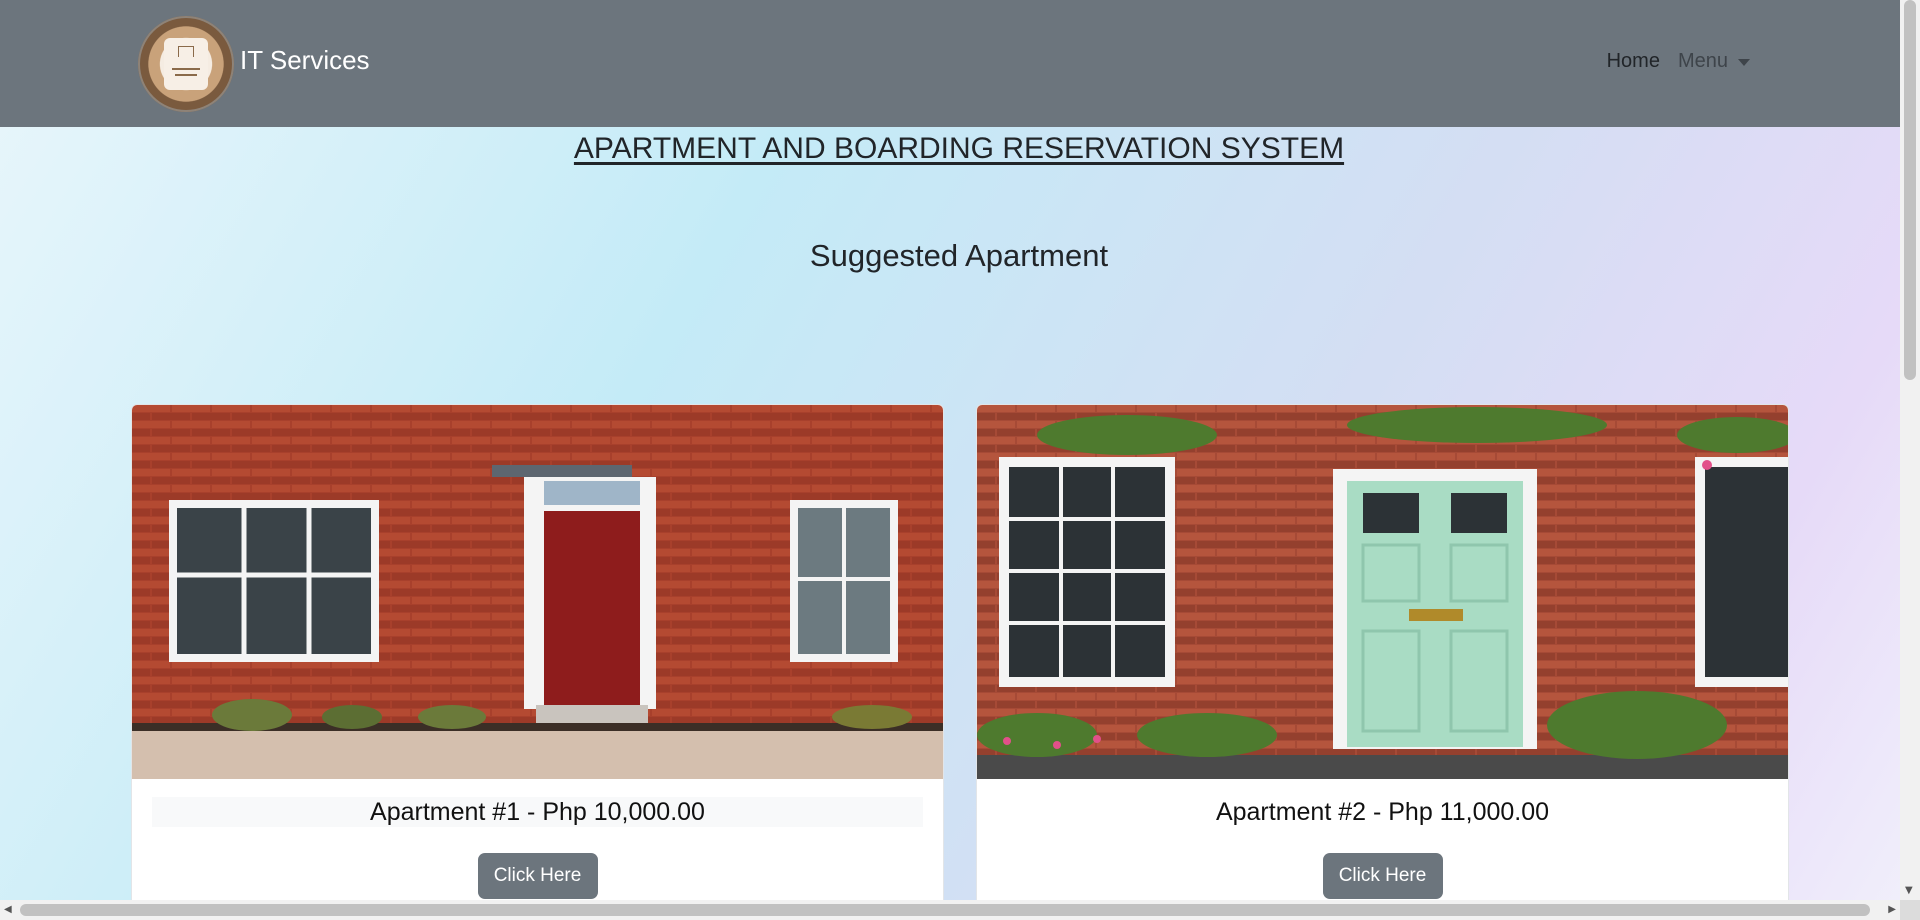  I want to click on brand-name: IT Services, so click(305, 60).